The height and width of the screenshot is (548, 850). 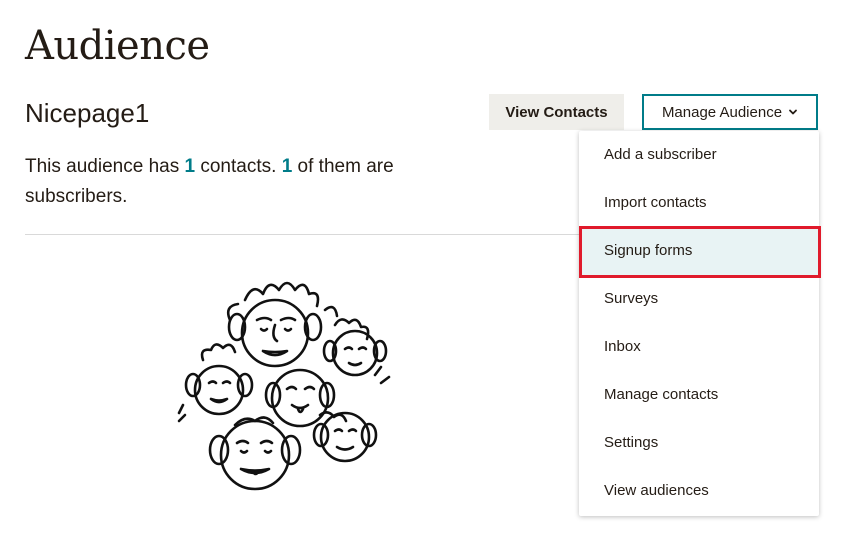 I want to click on audience-name: Nicepage1, so click(x=87, y=113).